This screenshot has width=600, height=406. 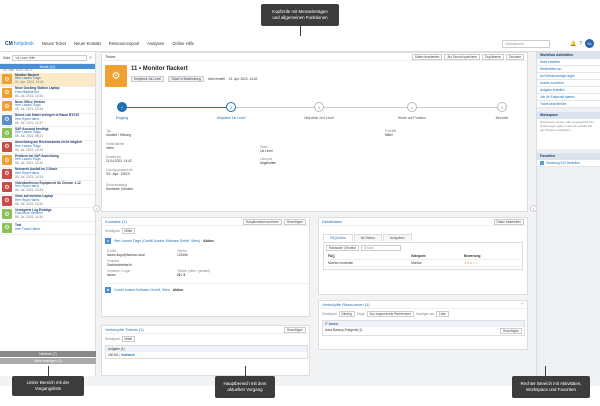 I want to click on workflow-action-item: Aufgabe erstellen, so click(x=568, y=90).